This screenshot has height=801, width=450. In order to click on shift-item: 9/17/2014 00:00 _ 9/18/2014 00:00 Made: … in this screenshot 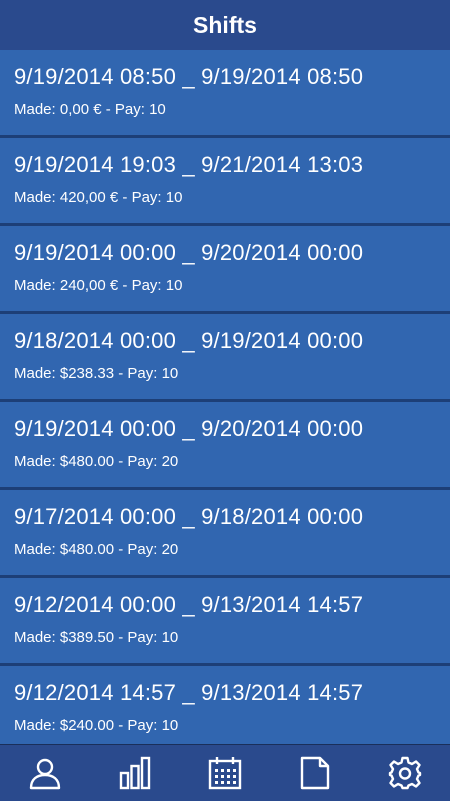, I will do `click(225, 534)`.